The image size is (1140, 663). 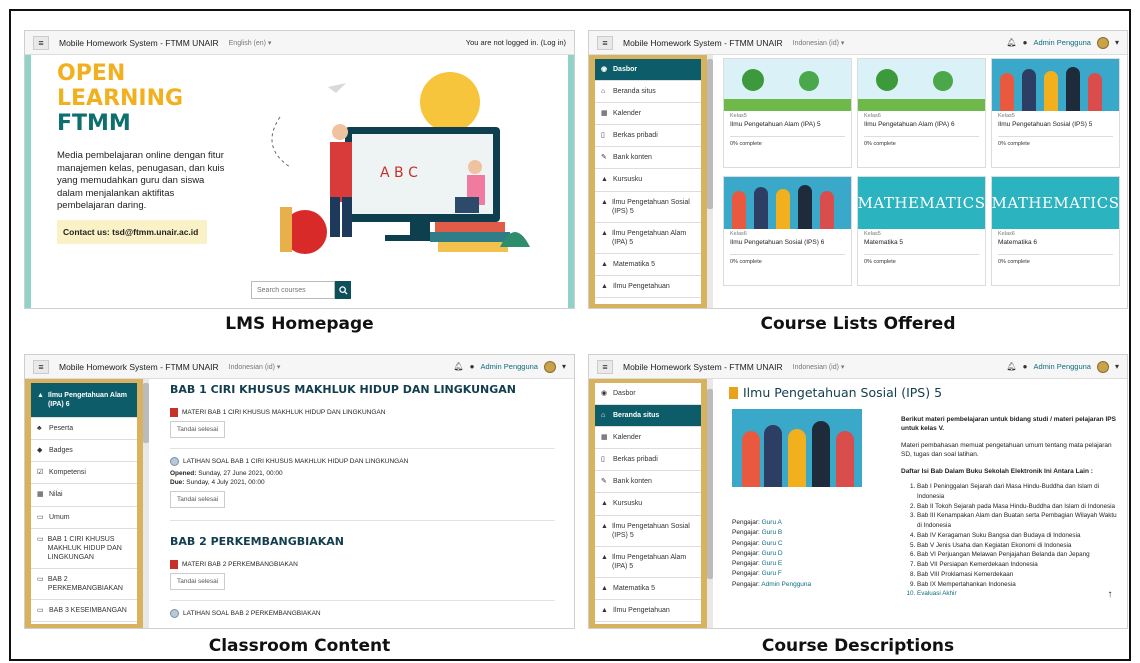 What do you see at coordinates (1110, 596) in the screenshot?
I see `back-to-top-button: ↑` at bounding box center [1110, 596].